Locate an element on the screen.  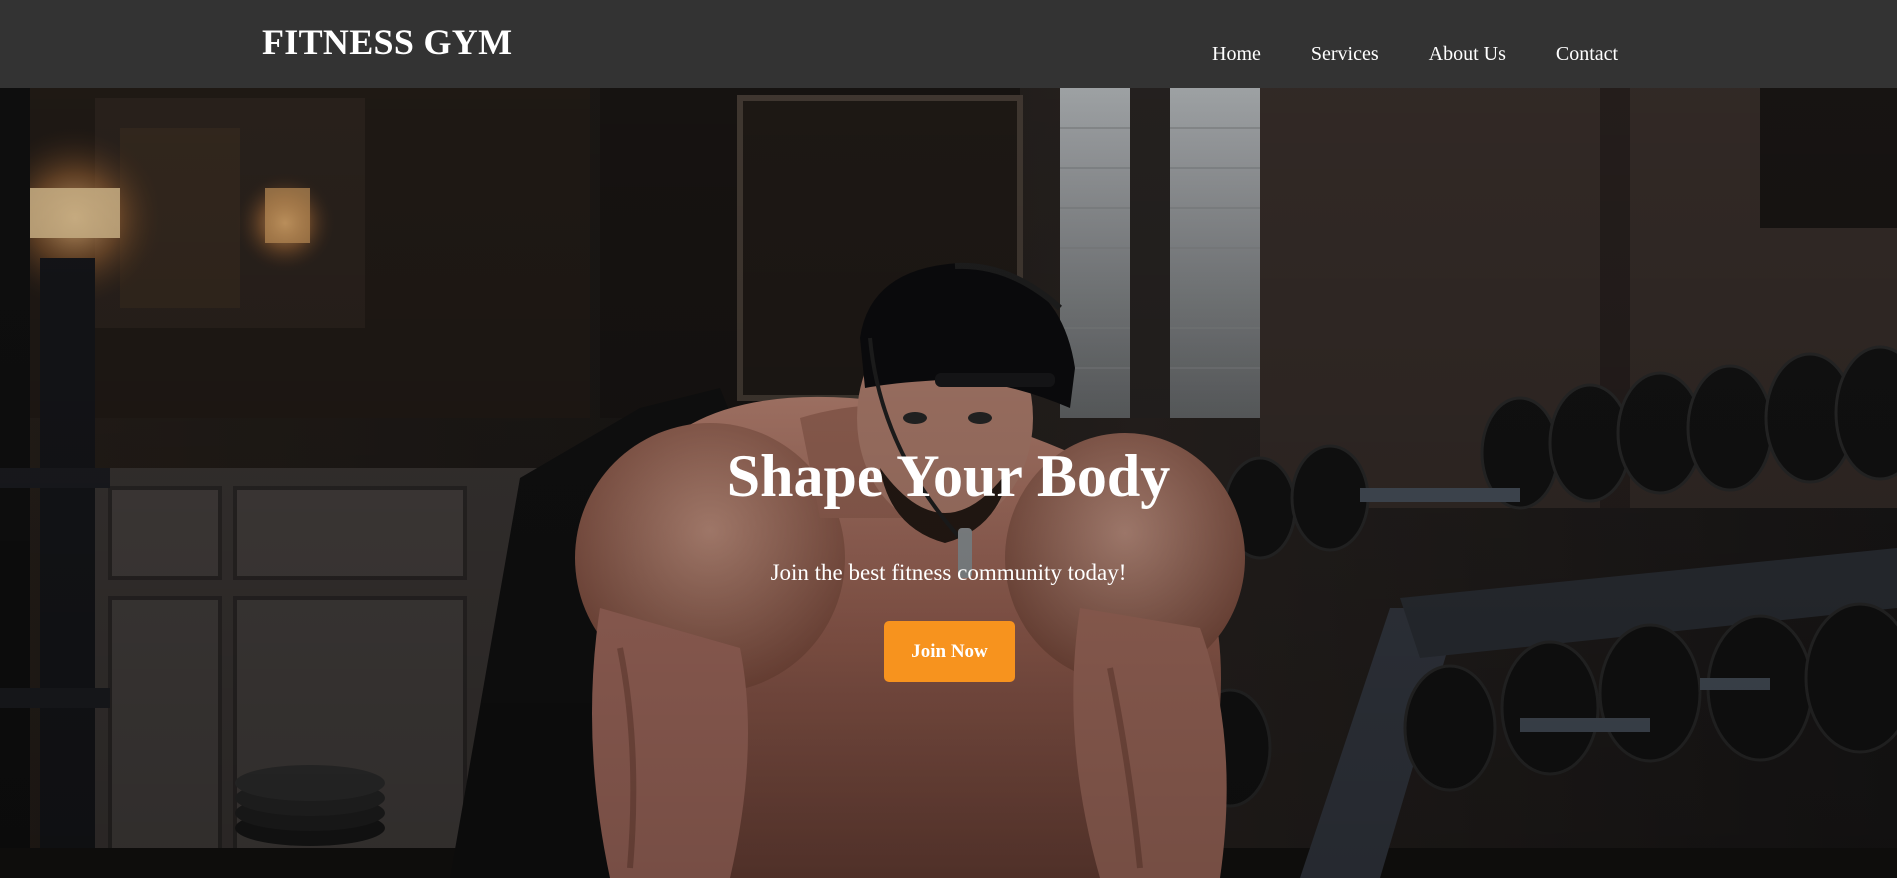
nav-item-about: About Us is located at coordinates (1467, 54).